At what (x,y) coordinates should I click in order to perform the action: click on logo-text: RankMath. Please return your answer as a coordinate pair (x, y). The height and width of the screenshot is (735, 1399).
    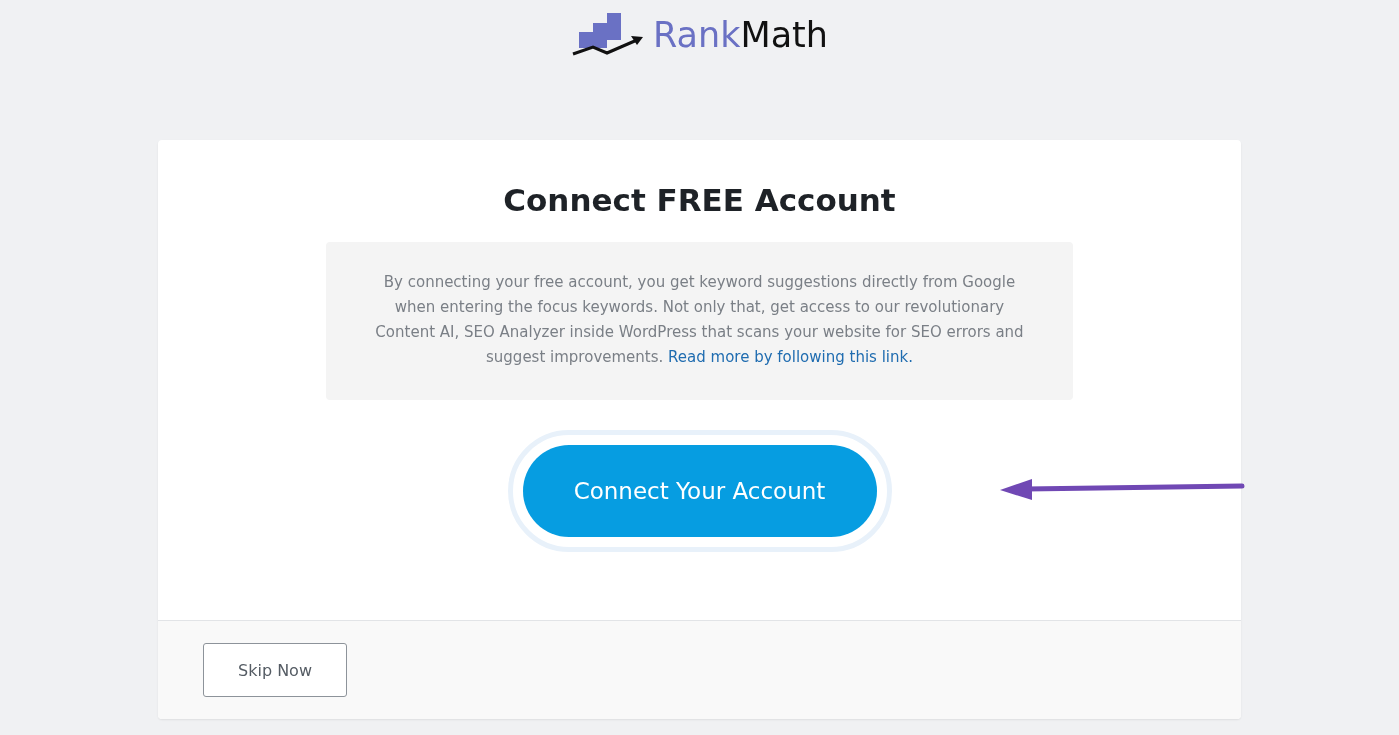
    Looking at the image, I should click on (740, 35).